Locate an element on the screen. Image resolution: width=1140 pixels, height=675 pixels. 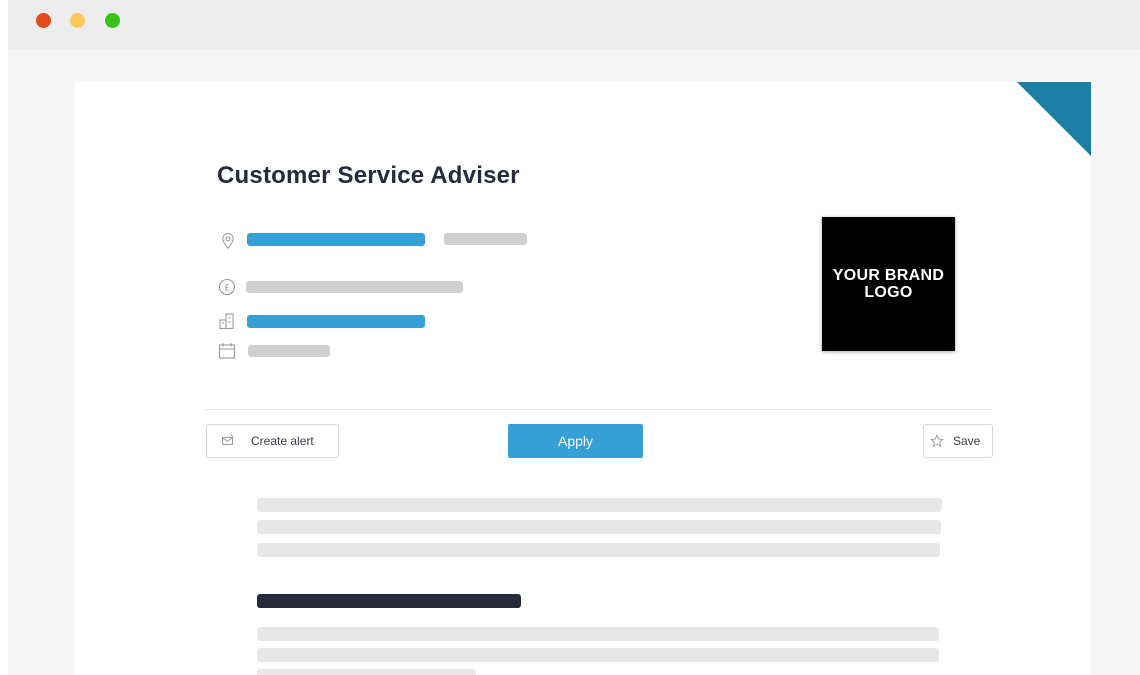
brand-logo-text: YOUR BRAND LOGO is located at coordinates (888, 284).